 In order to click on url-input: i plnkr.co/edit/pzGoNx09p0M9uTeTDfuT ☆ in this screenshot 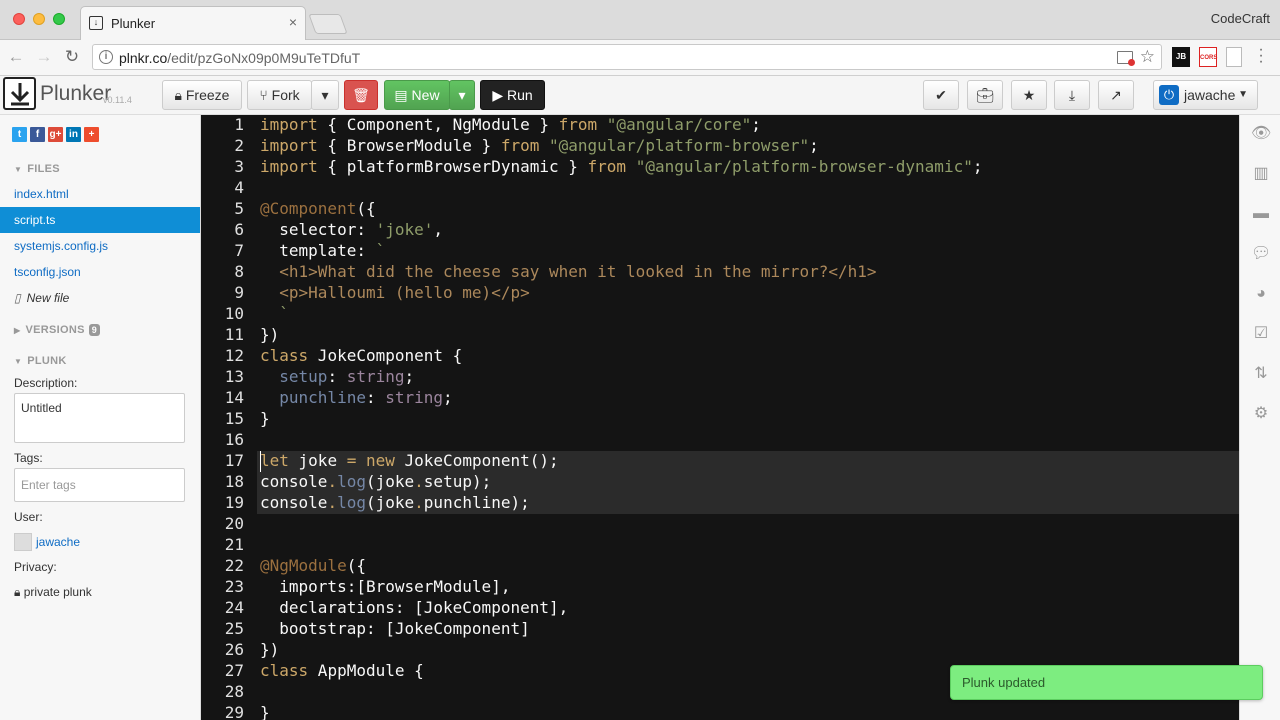, I will do `click(627, 57)`.